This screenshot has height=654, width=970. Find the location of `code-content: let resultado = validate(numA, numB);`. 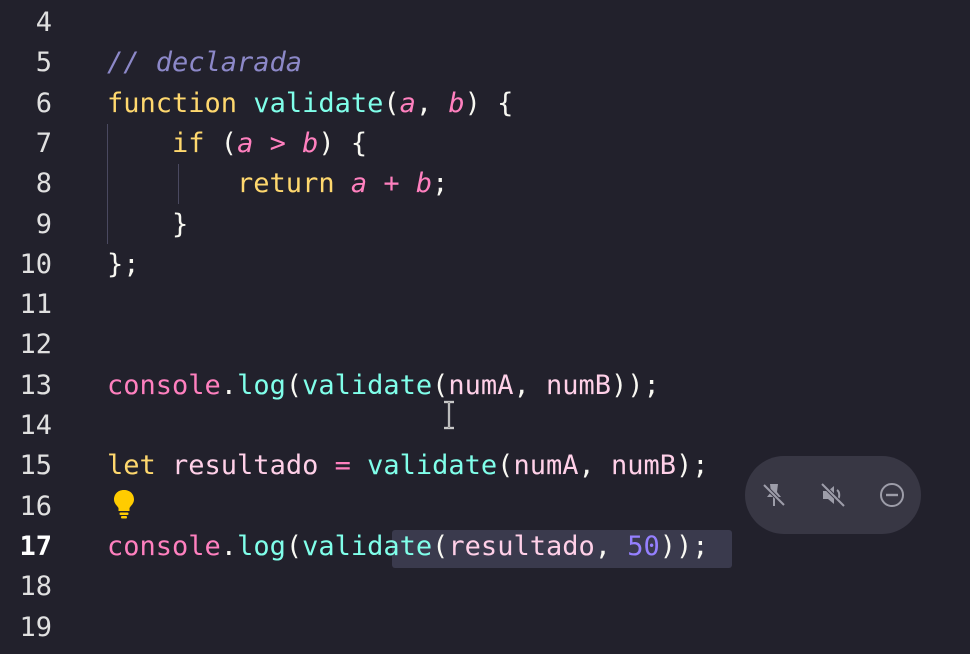

code-content: let resultado = validate(numA, numB); is located at coordinates (408, 466).